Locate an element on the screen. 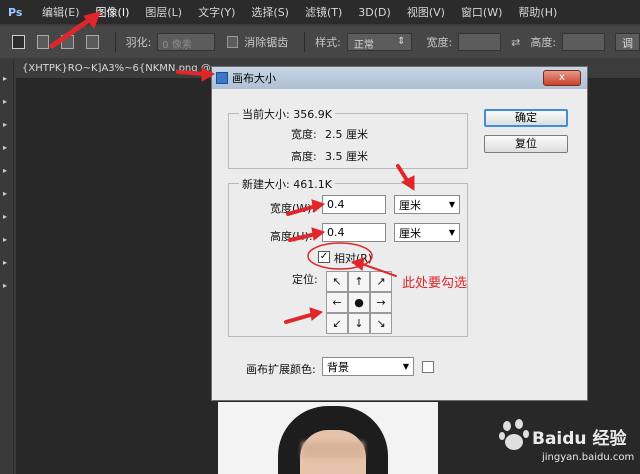  antialias-checkbox is located at coordinates (233, 42).